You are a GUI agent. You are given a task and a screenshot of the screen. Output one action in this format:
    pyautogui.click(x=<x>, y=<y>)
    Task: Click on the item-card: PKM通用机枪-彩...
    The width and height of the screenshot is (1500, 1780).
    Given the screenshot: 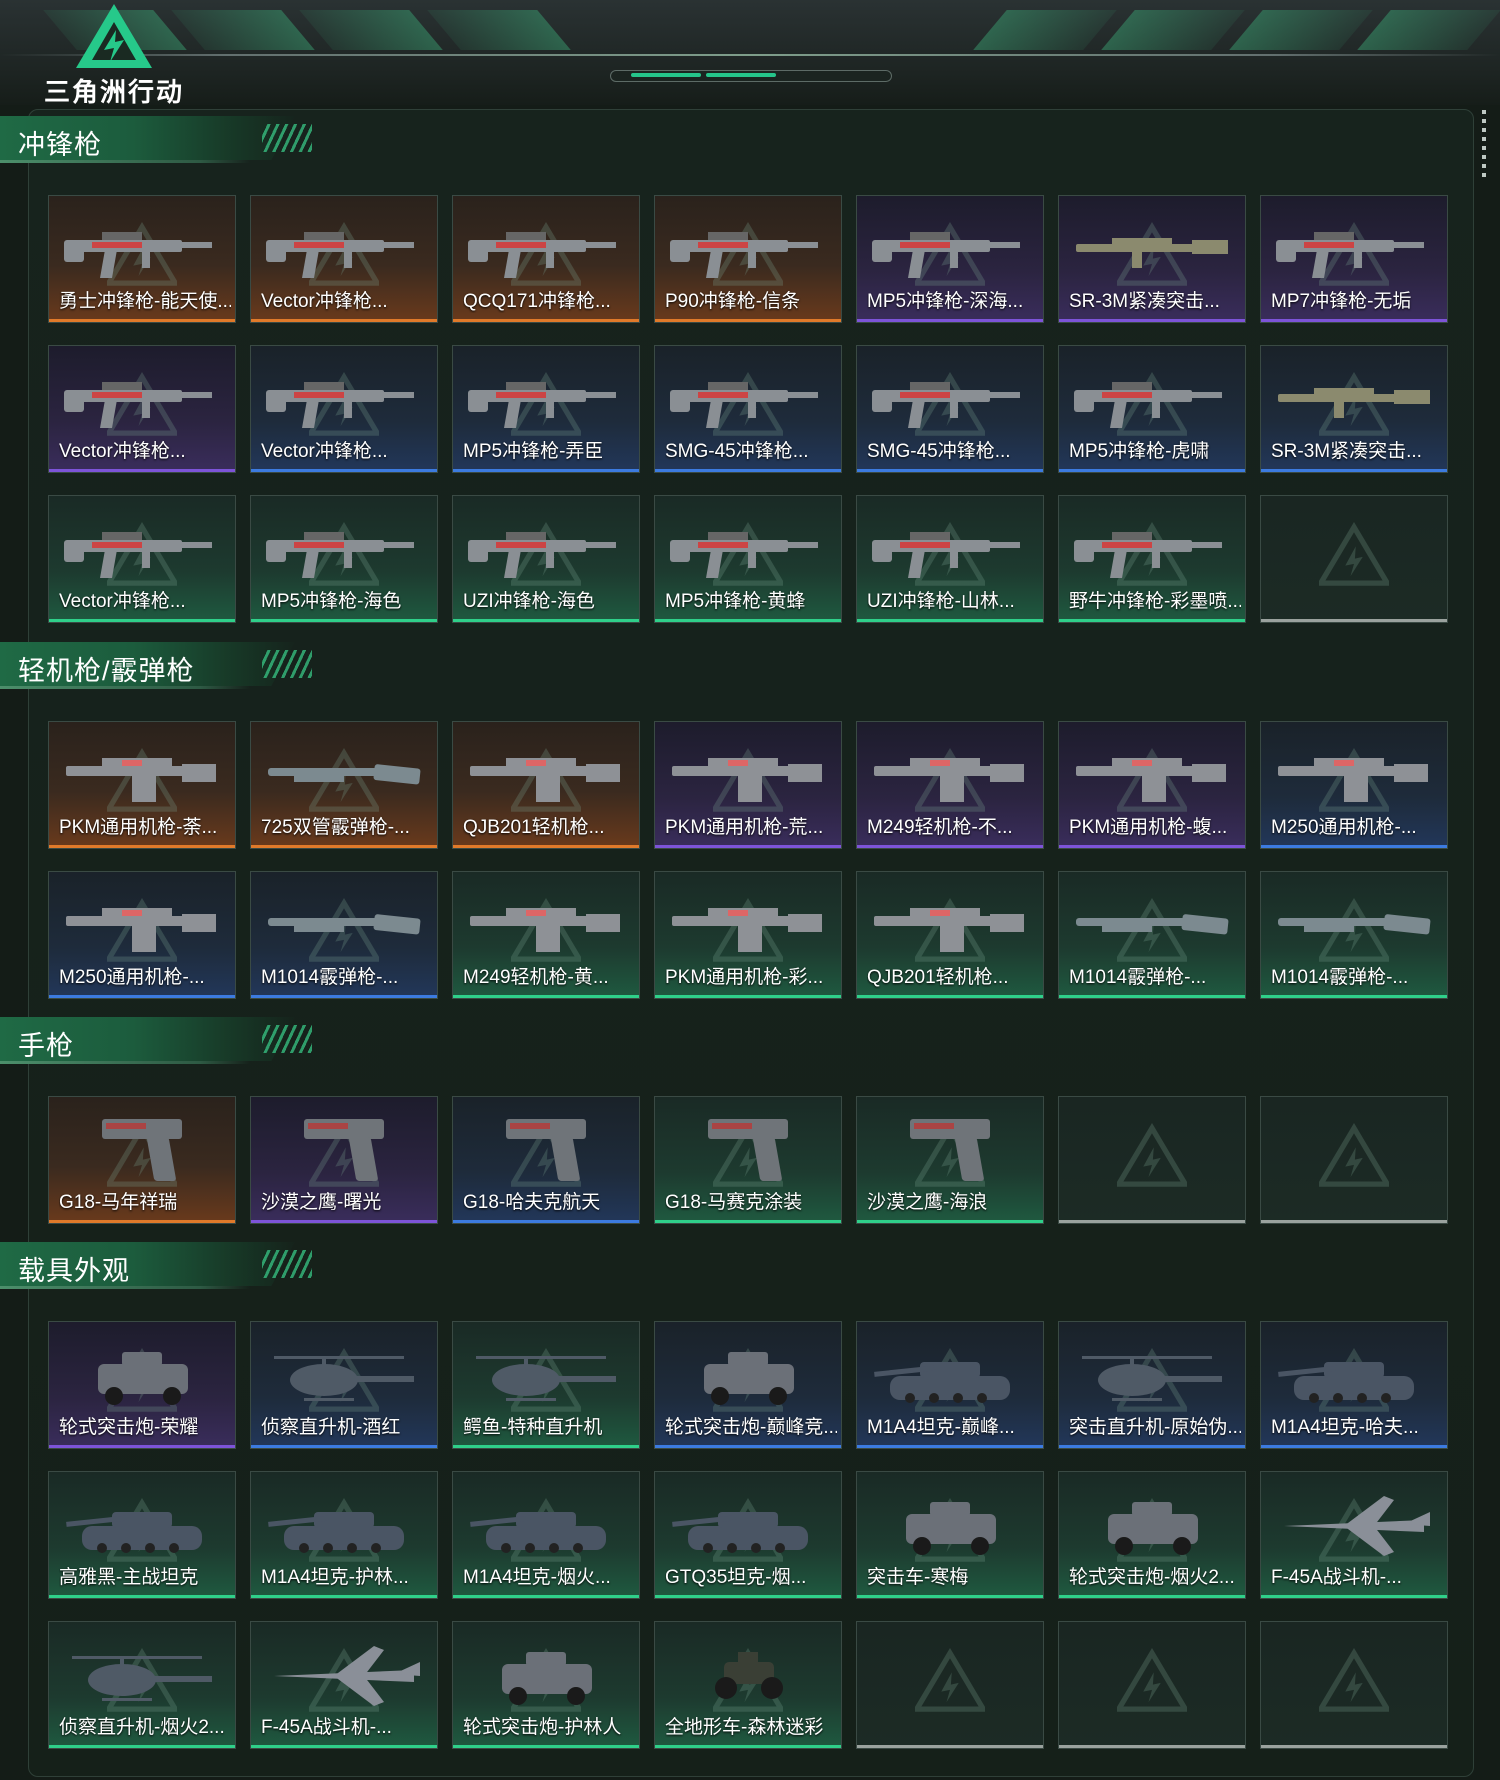 What is the action you would take?
    pyautogui.click(x=748, y=935)
    